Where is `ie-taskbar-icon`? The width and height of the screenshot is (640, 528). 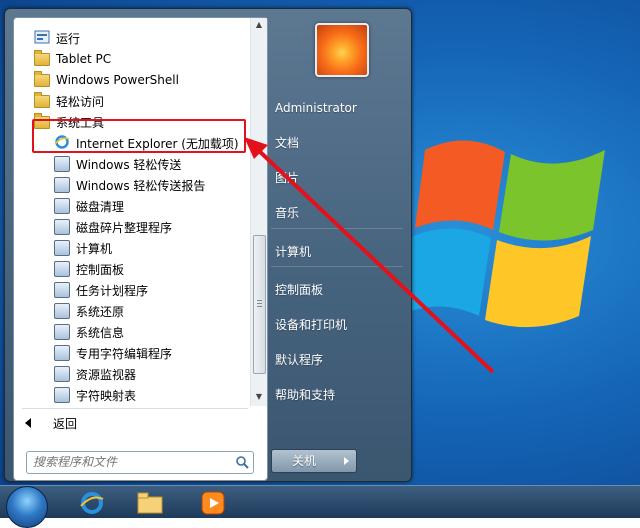 ie-taskbar-icon is located at coordinates (92, 503).